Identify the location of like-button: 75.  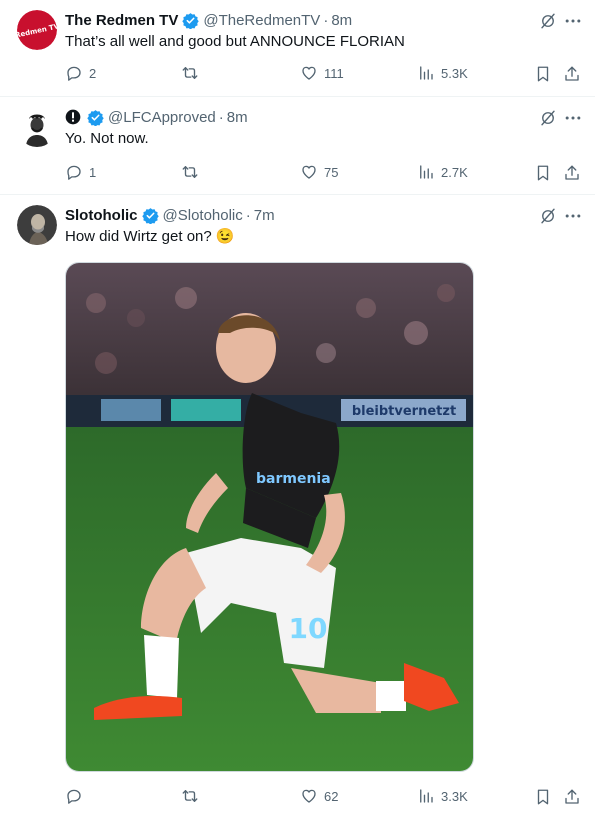
(319, 172).